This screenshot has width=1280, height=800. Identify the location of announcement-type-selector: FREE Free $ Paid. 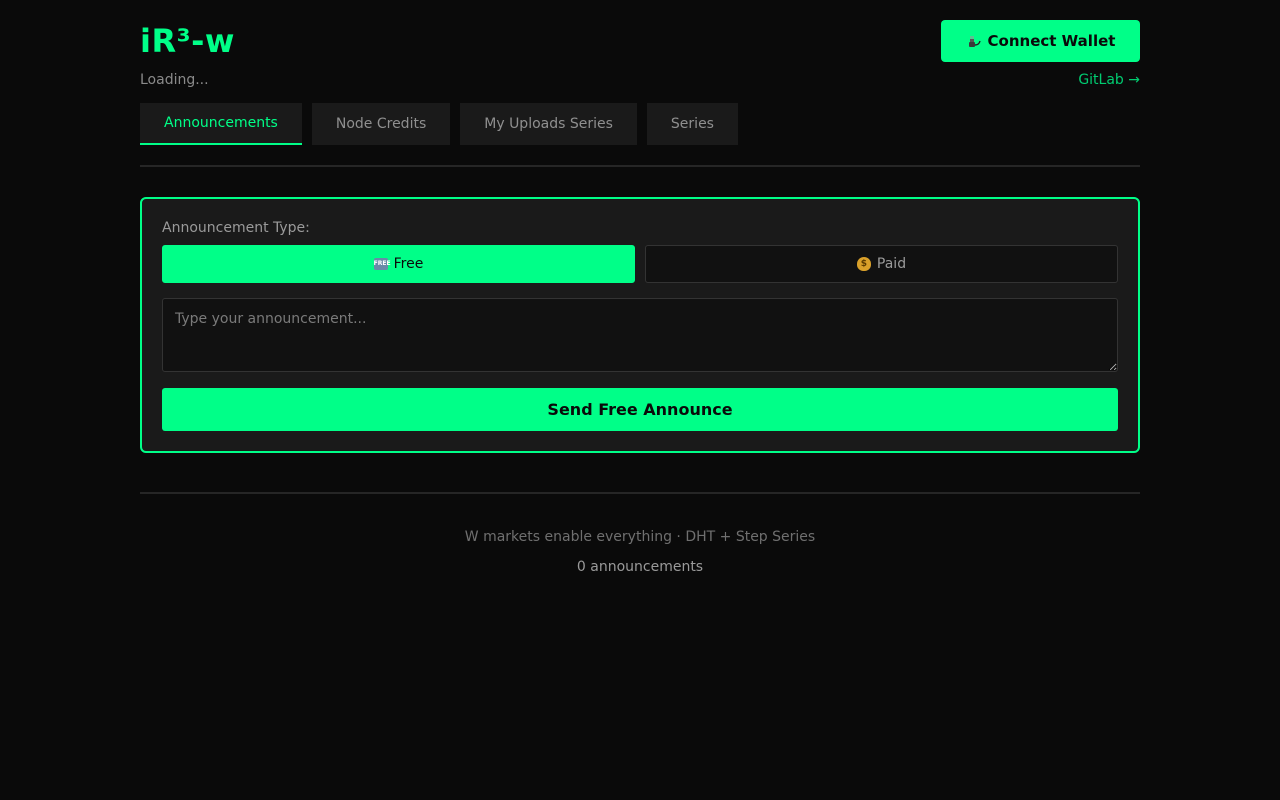
(640, 264).